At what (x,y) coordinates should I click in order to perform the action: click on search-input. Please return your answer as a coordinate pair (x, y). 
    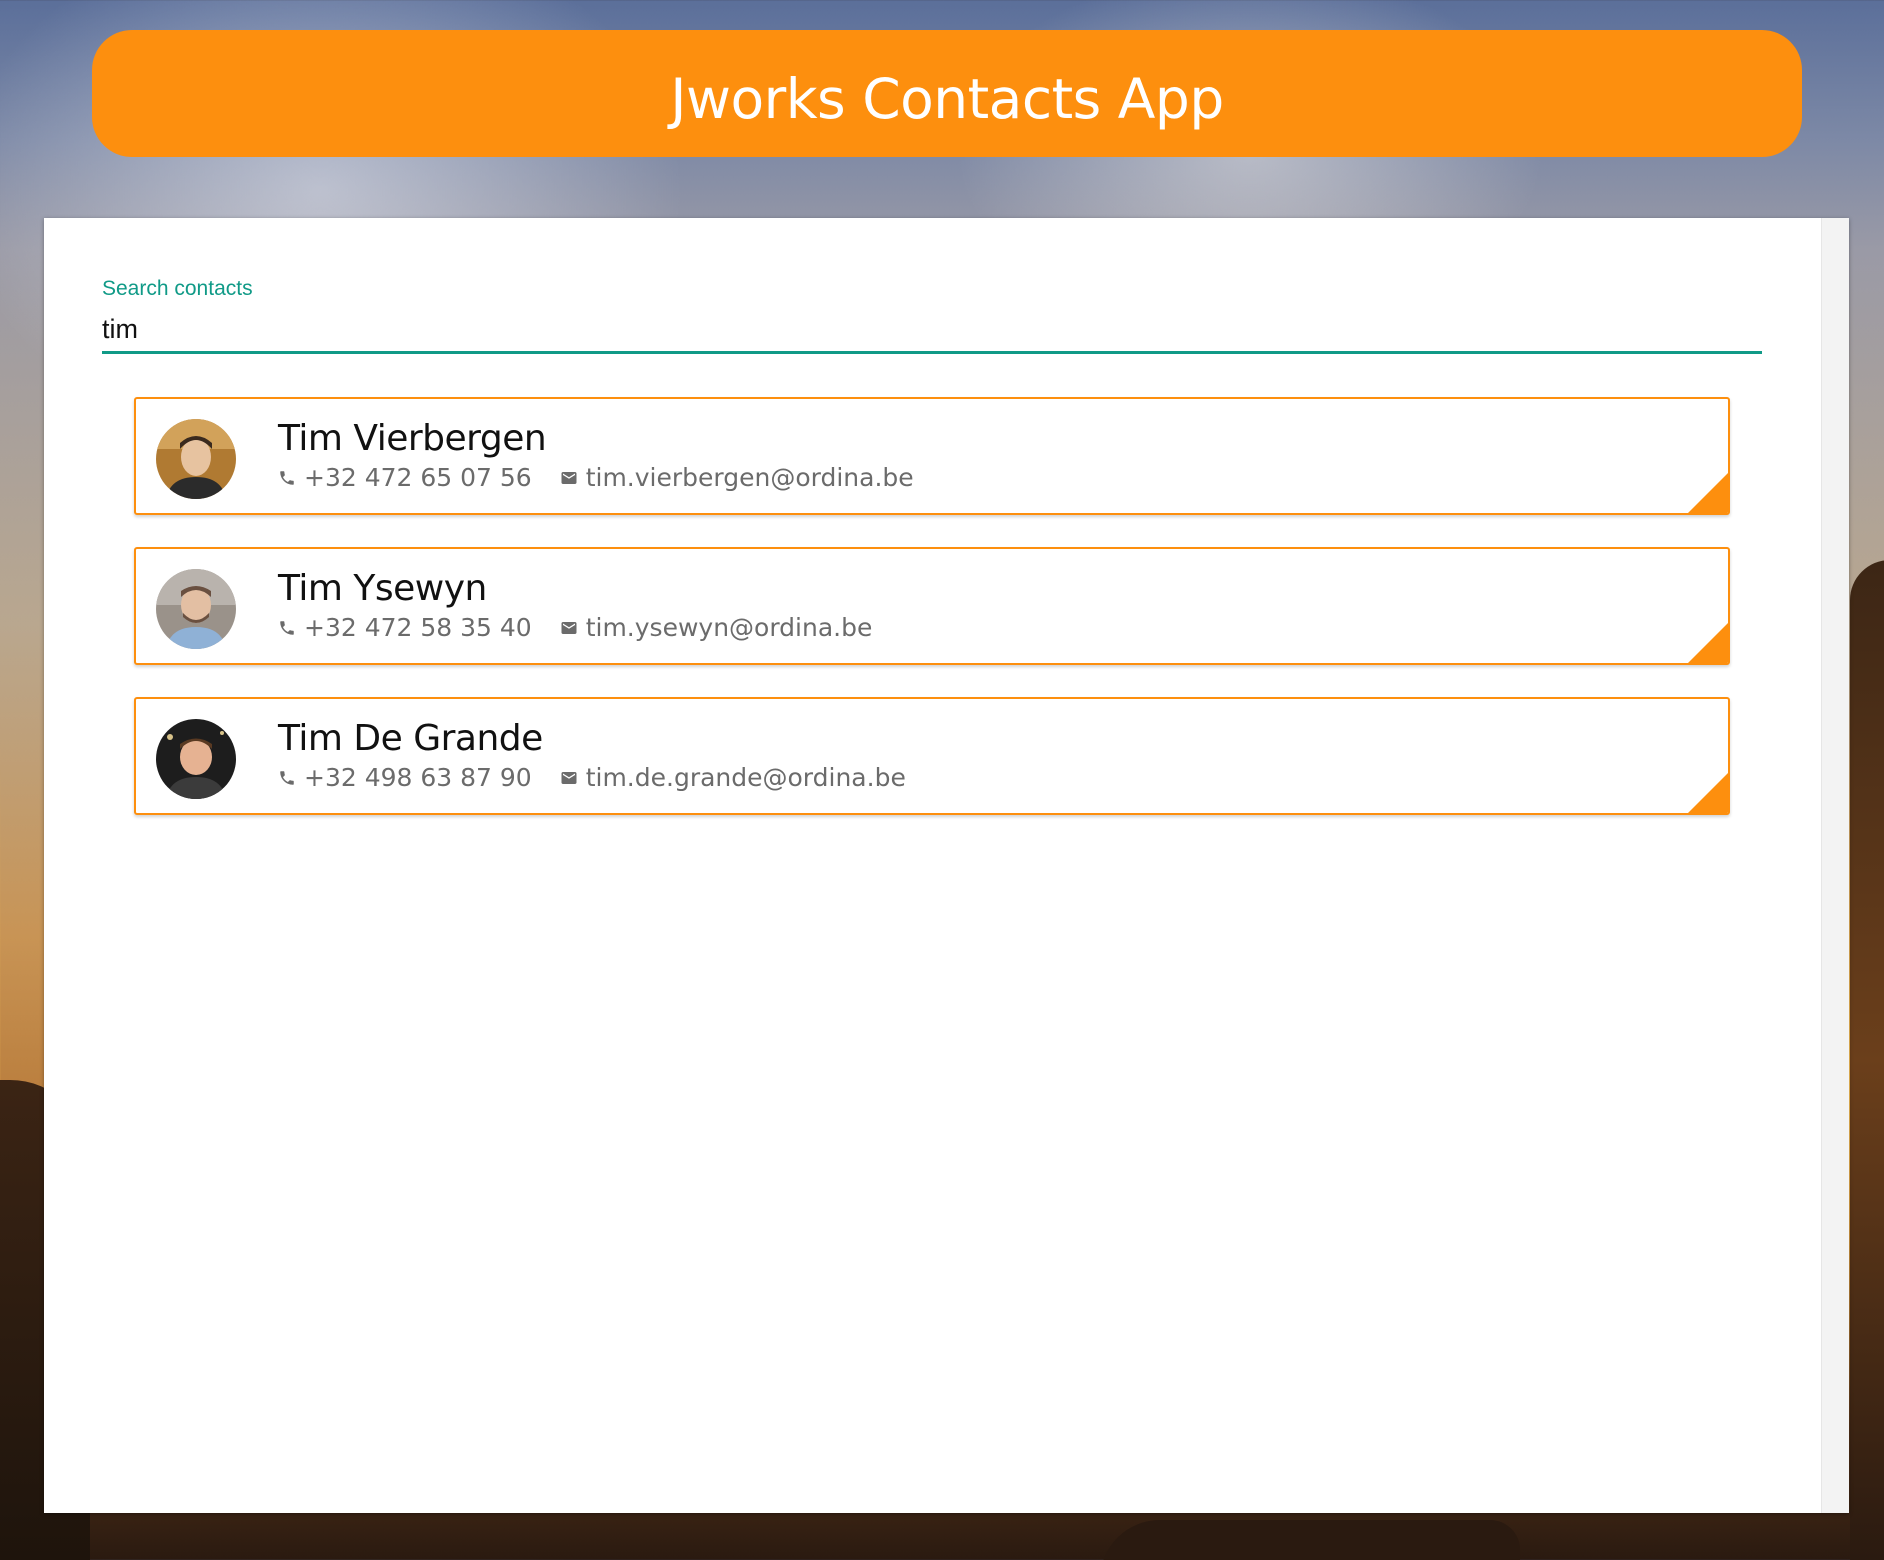
    Looking at the image, I should click on (932, 331).